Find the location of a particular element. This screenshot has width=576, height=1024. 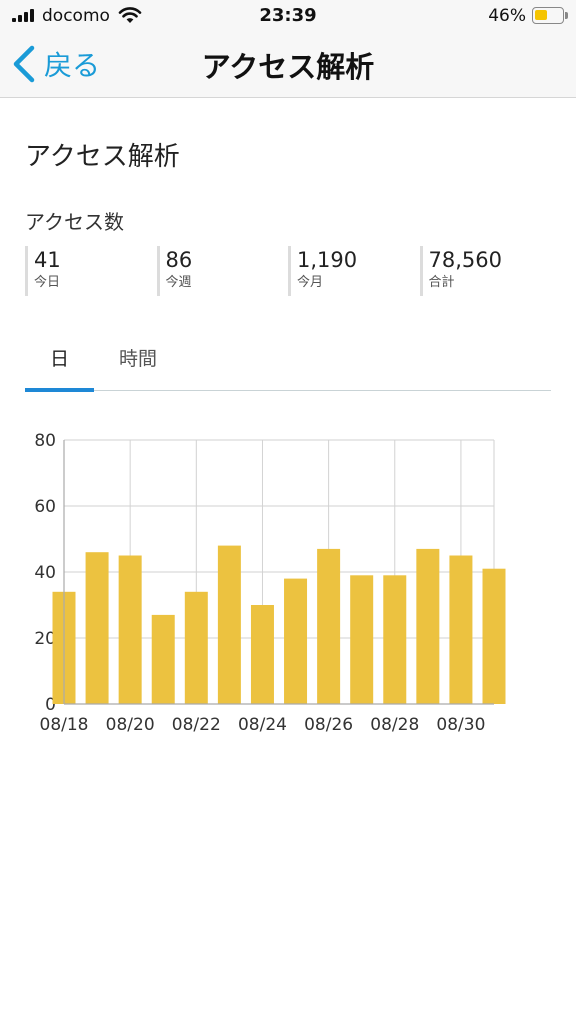

stat-label: 合計 is located at coordinates (441, 282).